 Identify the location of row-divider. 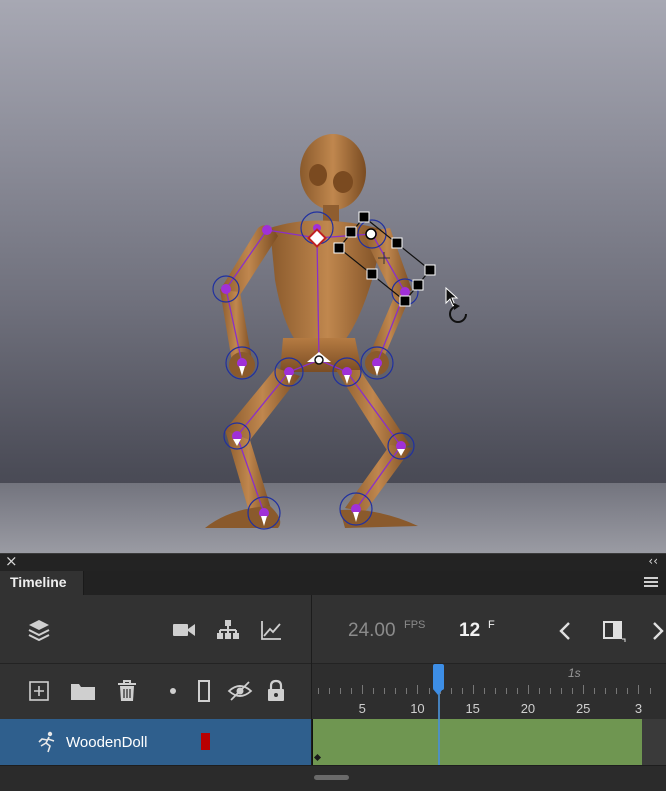
(155, 663).